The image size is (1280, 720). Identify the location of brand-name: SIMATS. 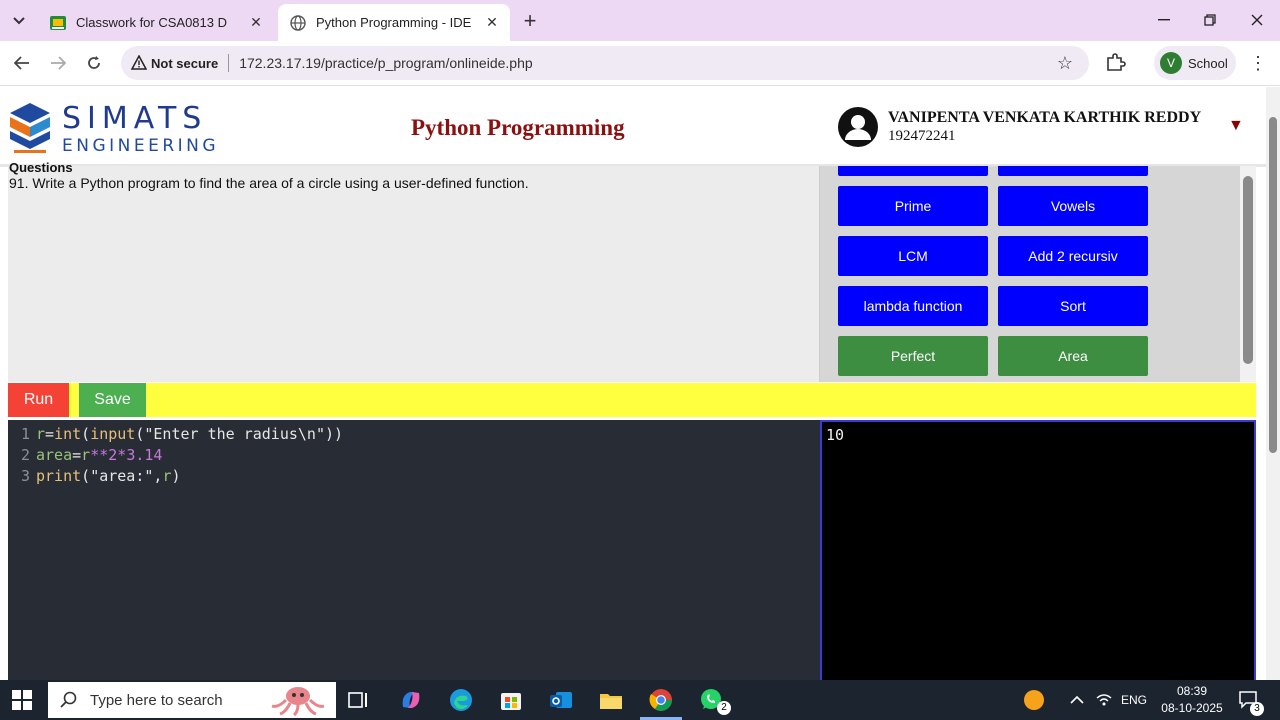
(135, 118).